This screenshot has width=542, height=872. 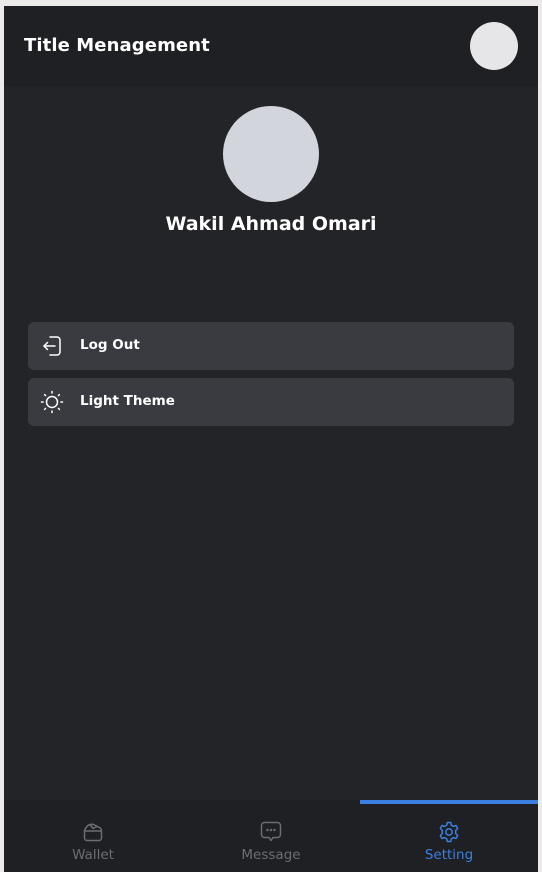 I want to click on nav-item-setting: Setting, so click(x=449, y=836).